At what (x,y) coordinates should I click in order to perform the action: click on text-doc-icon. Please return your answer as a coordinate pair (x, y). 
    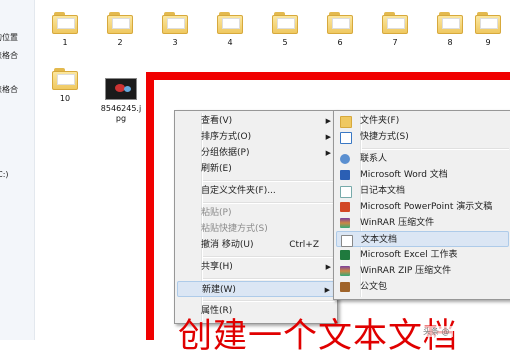
    Looking at the image, I should click on (347, 241).